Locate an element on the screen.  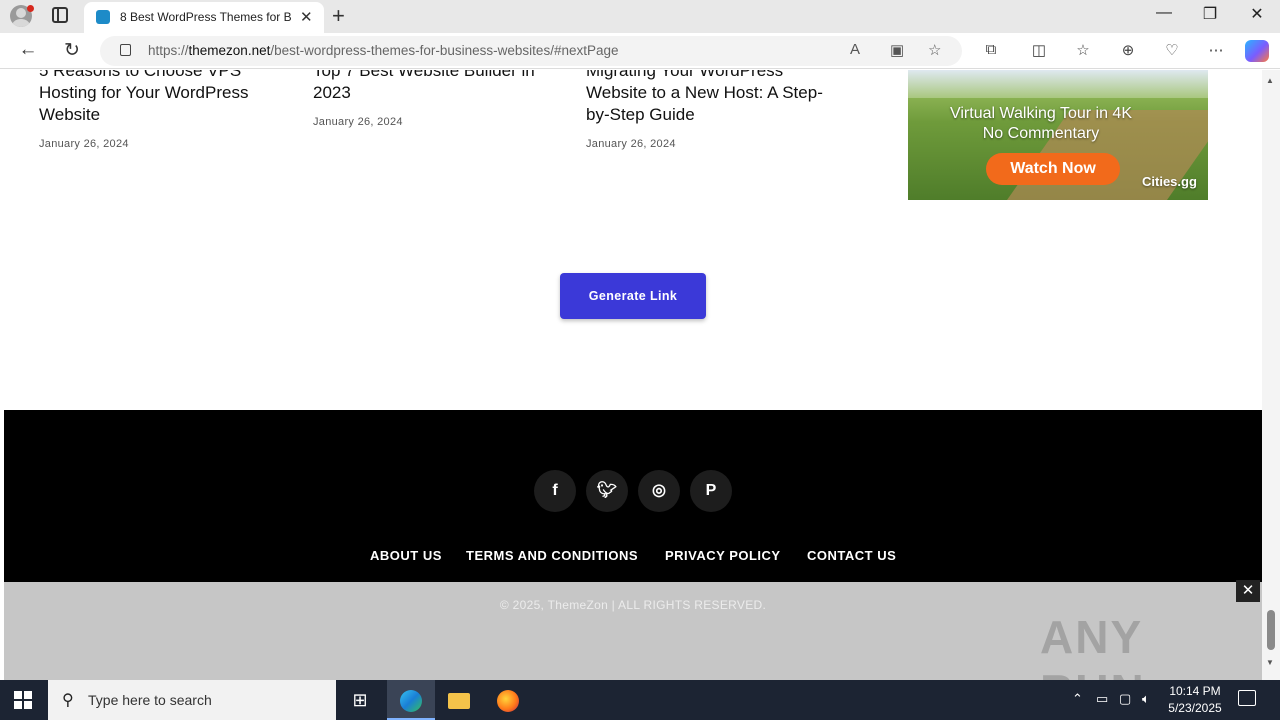
instagram-icon: ◎ is located at coordinates (659, 491).